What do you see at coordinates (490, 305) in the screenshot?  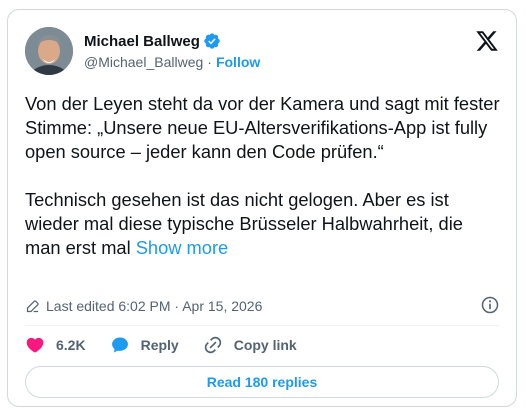 I see `info-icon` at bounding box center [490, 305].